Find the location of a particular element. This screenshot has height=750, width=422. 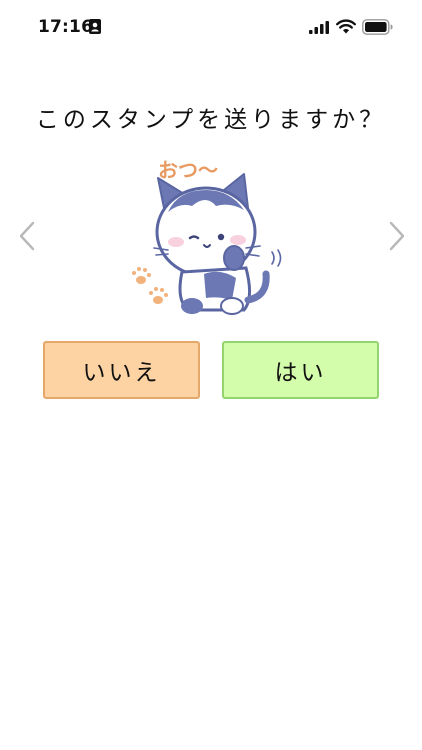

id-card-icon is located at coordinates (95, 26).